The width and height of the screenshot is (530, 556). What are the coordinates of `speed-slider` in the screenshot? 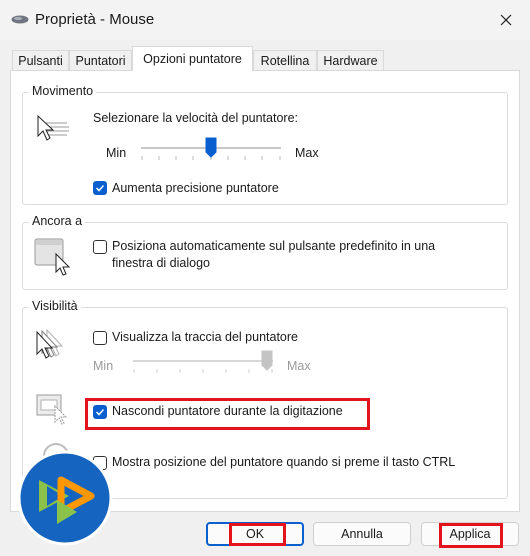 It's located at (211, 150).